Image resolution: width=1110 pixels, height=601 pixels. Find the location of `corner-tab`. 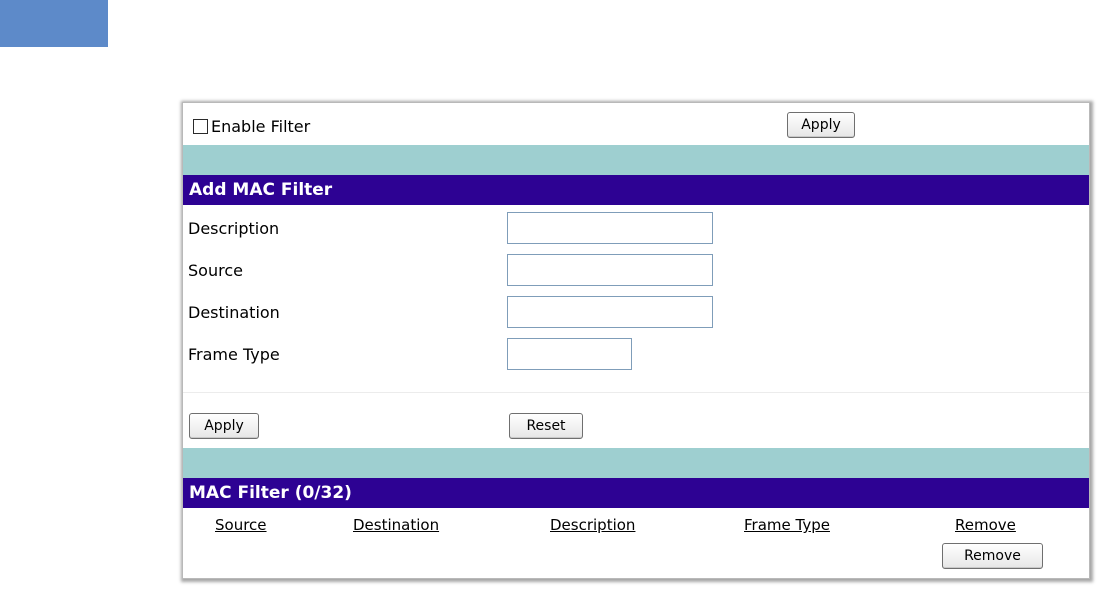

corner-tab is located at coordinates (54, 23).